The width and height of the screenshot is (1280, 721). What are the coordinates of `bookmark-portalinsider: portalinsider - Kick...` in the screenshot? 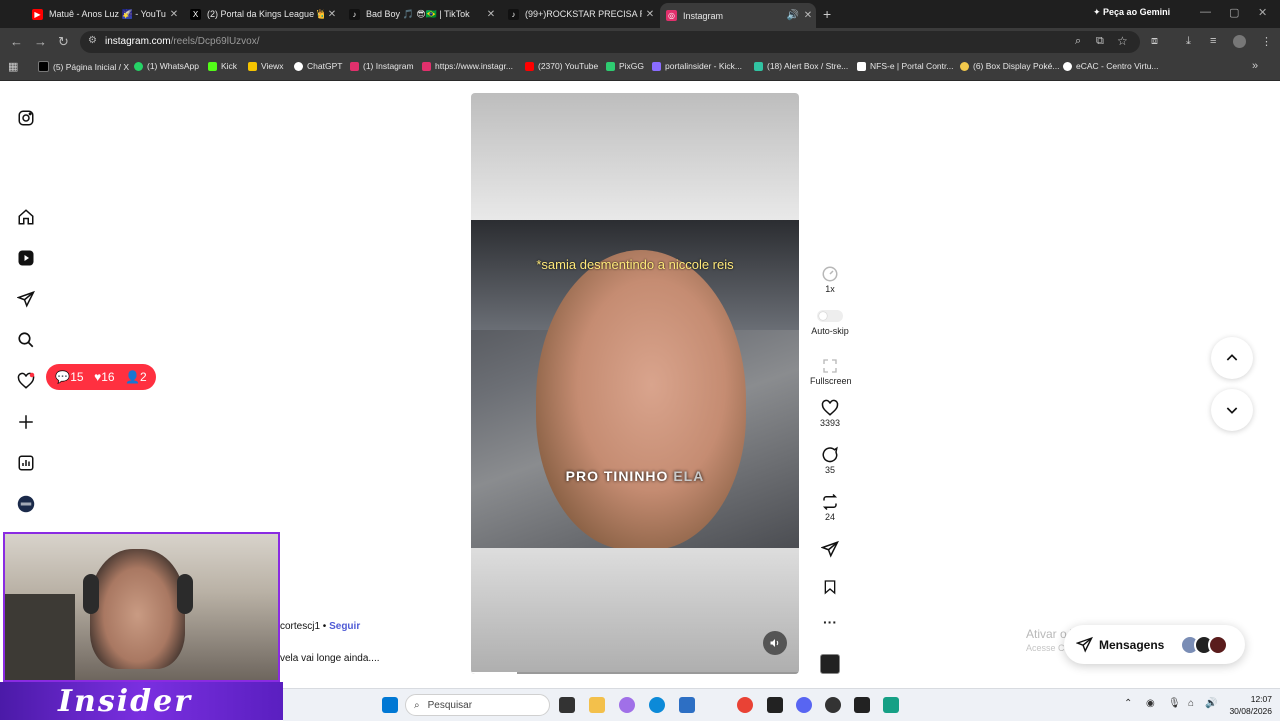 It's located at (697, 66).